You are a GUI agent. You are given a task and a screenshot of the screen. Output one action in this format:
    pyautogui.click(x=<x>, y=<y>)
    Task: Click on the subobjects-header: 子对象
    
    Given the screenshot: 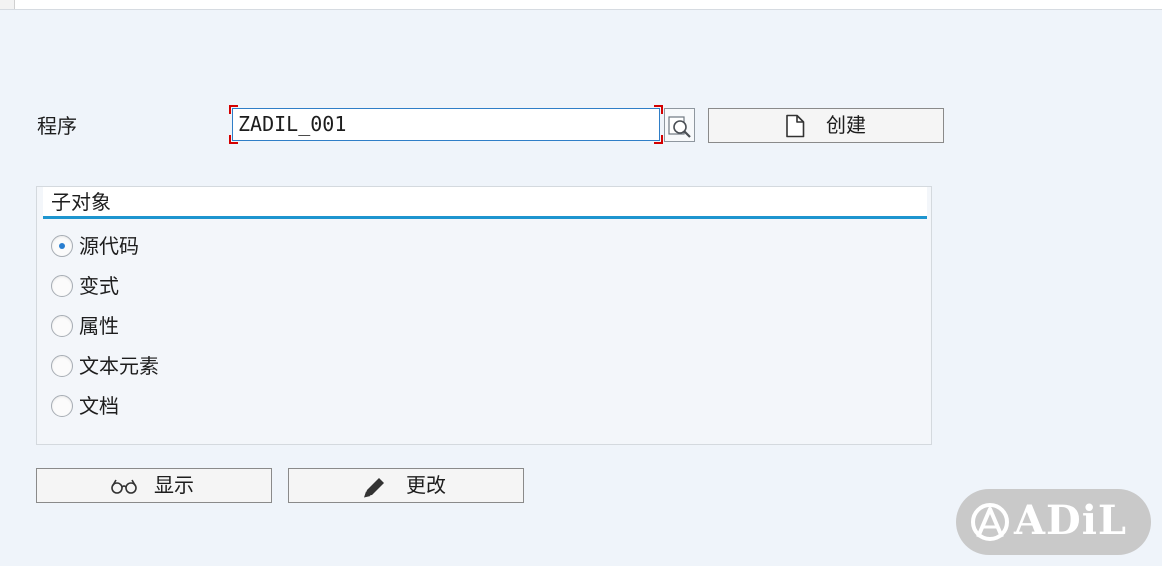 What is the action you would take?
    pyautogui.click(x=485, y=203)
    